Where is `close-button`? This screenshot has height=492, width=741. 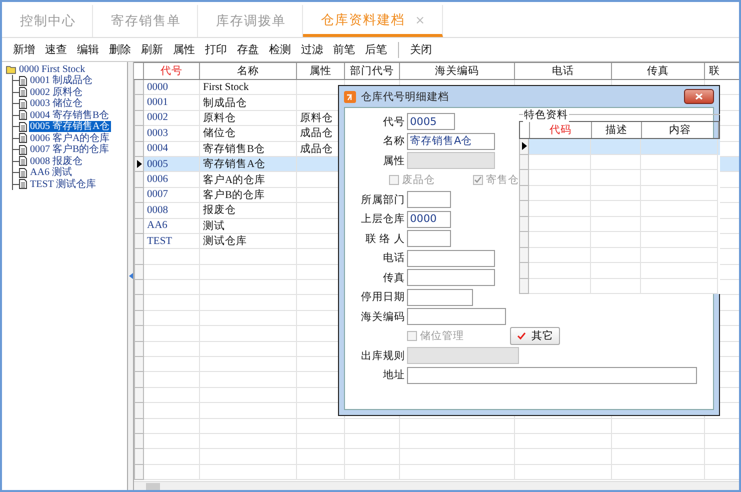
close-button is located at coordinates (699, 96).